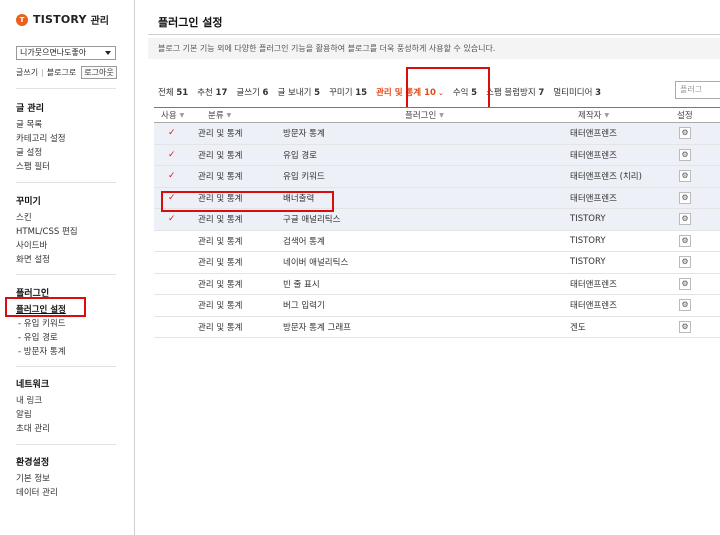 This screenshot has width=720, height=535. What do you see at coordinates (62, 19) in the screenshot?
I see `brand: T TISTORY 관리` at bounding box center [62, 19].